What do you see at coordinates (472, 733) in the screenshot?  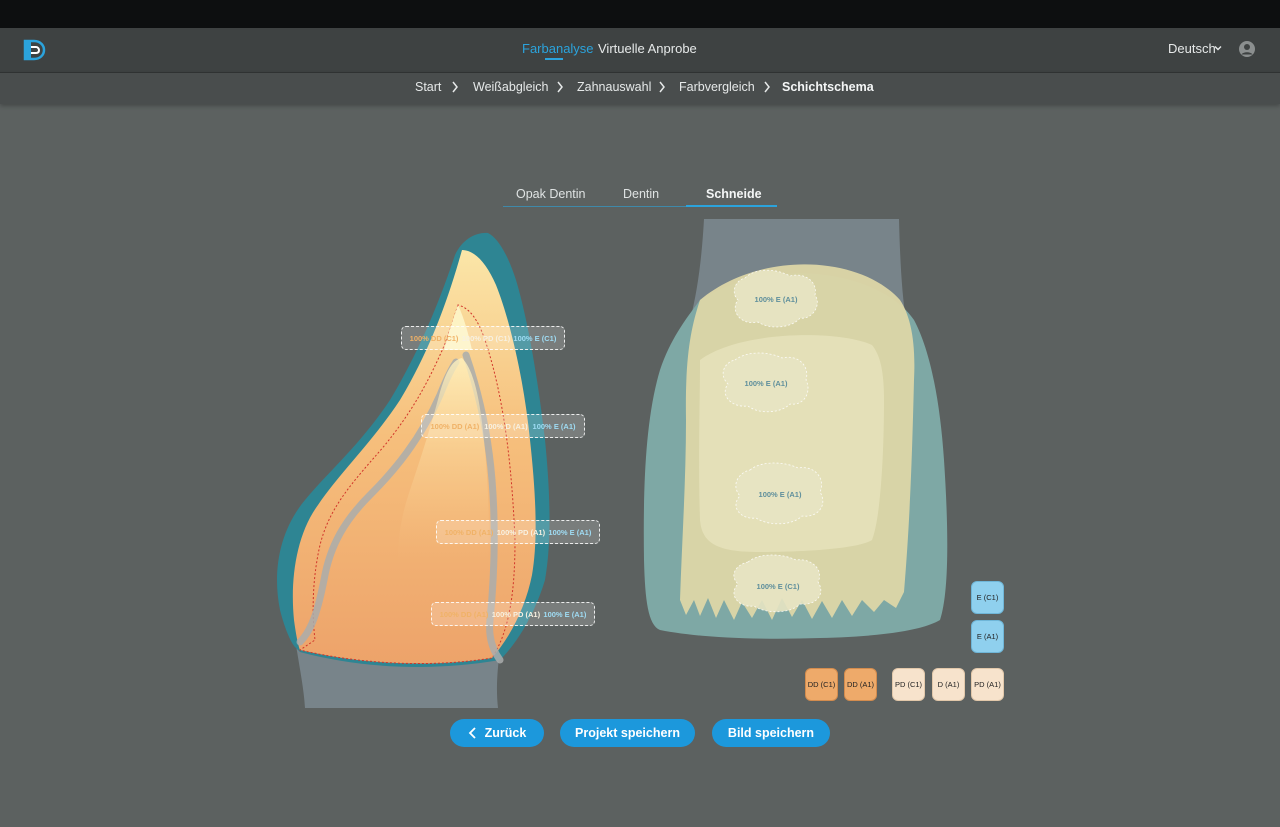 I see `chevron-left-icon` at bounding box center [472, 733].